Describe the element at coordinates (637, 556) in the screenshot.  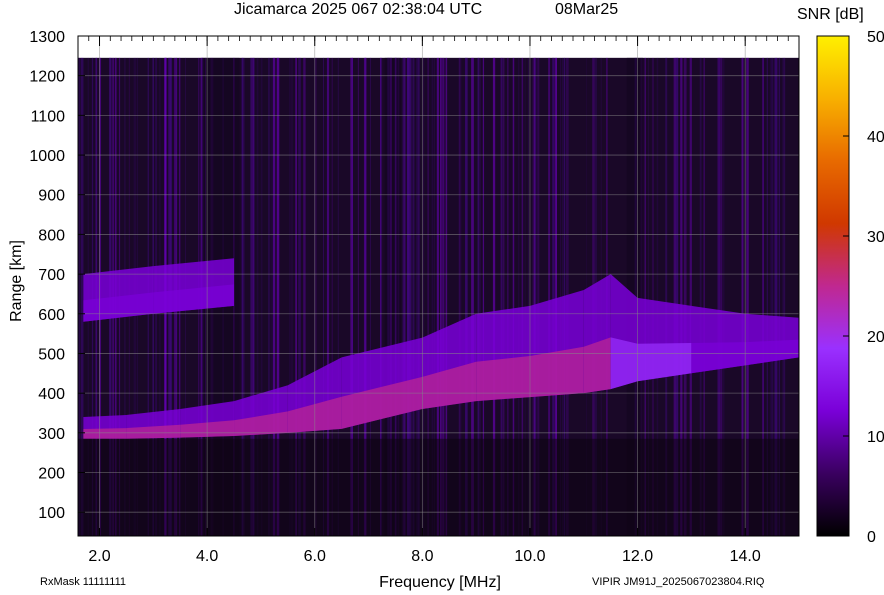
I see `x-tick-label: 12.0` at that location.